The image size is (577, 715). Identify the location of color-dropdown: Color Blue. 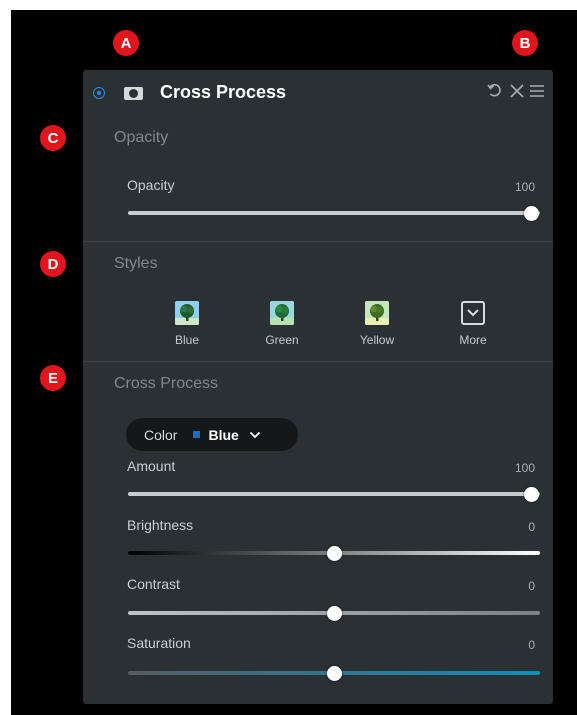
(212, 434).